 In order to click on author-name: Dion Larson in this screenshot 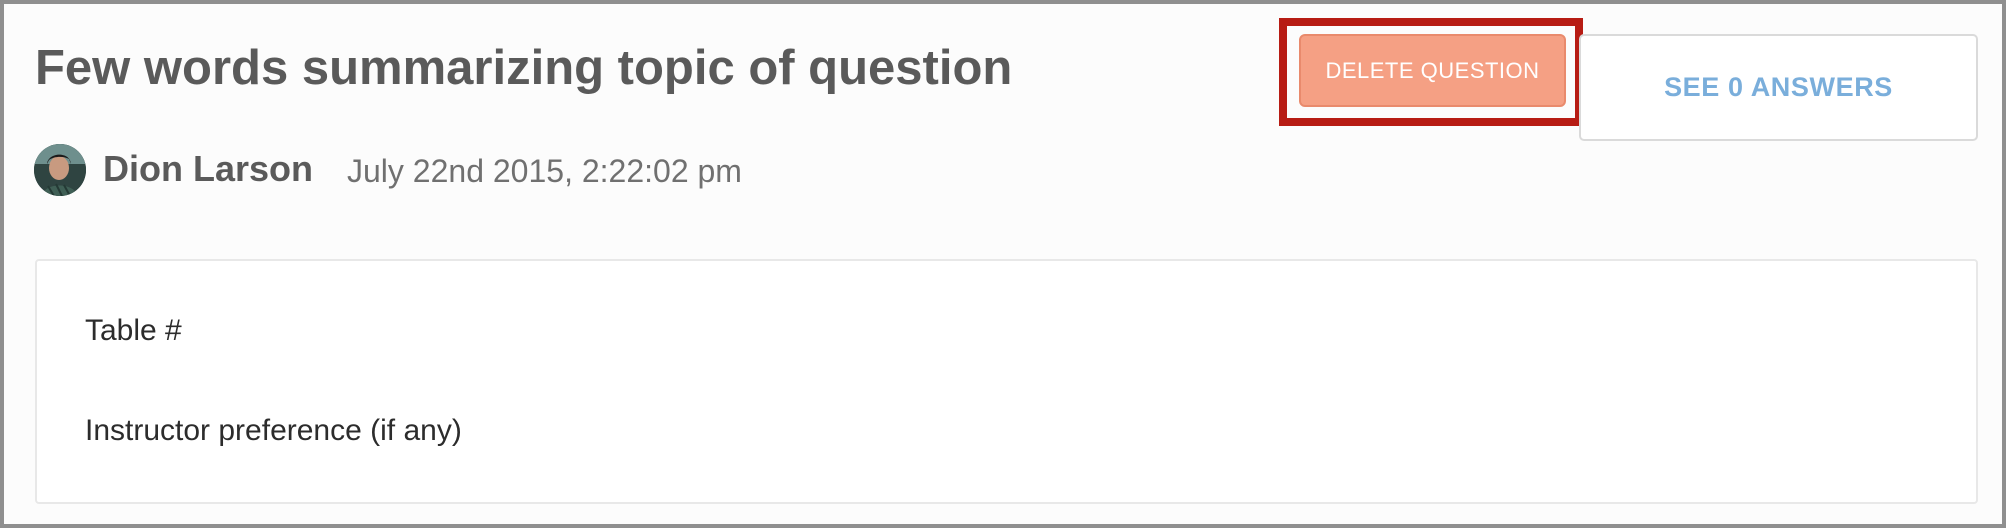, I will do `click(208, 169)`.